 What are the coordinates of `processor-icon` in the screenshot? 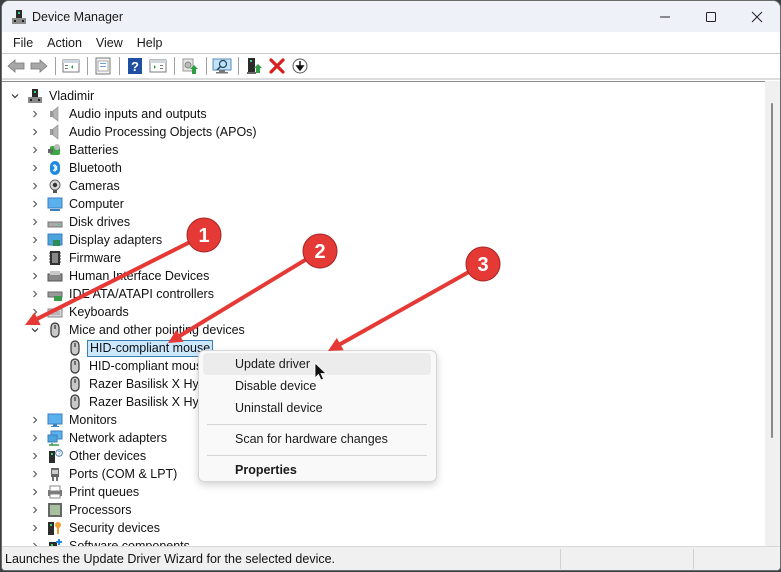 It's located at (55, 510).